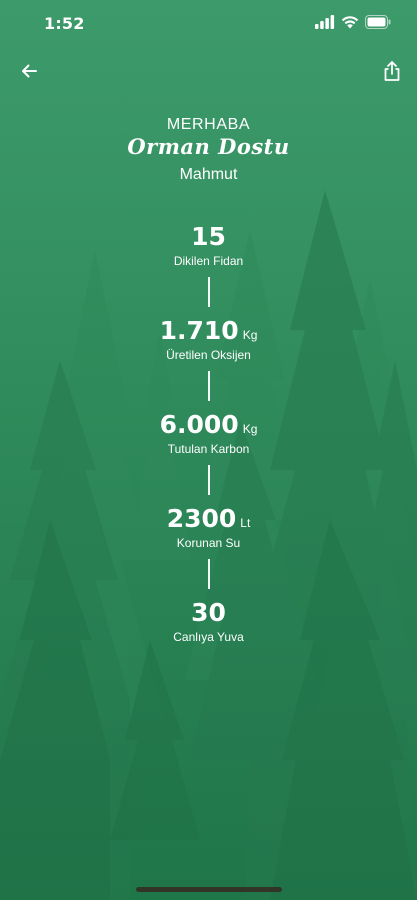 The image size is (417, 900). What do you see at coordinates (208, 124) in the screenshot?
I see `greeting-hello: MERHABA` at bounding box center [208, 124].